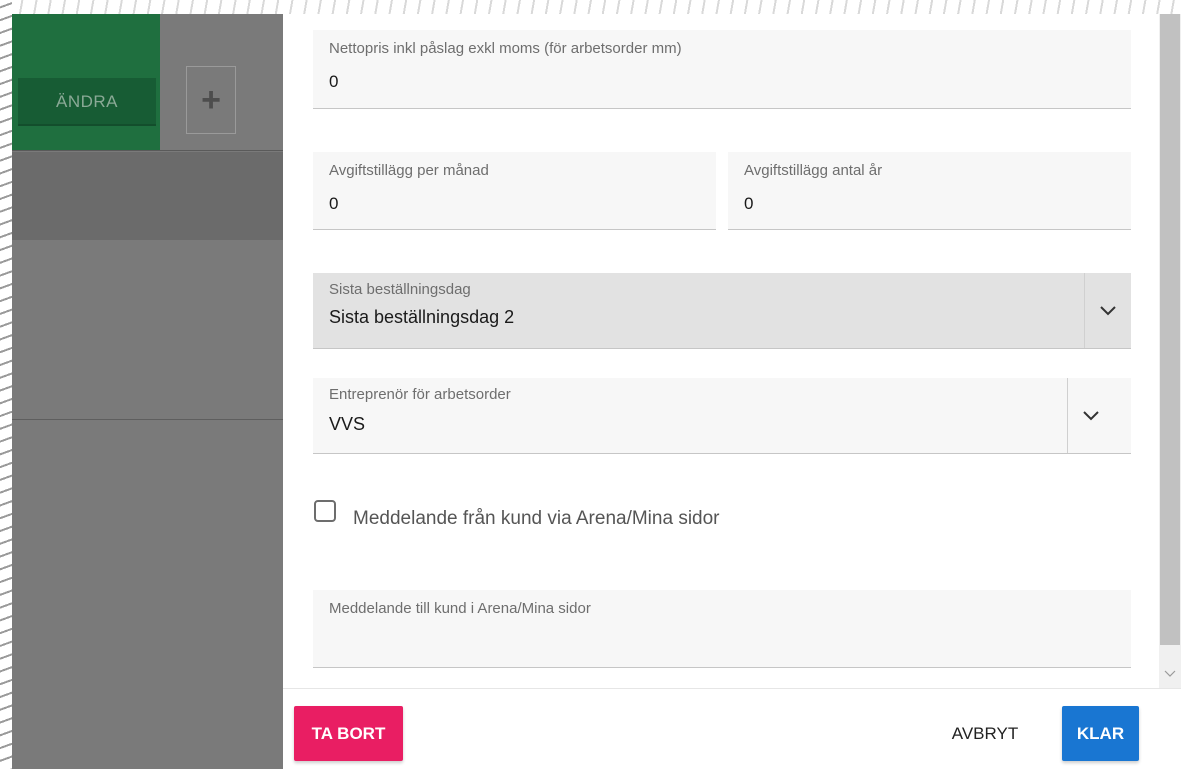  What do you see at coordinates (1170, 674) in the screenshot?
I see `scroll-down-arrow-icon` at bounding box center [1170, 674].